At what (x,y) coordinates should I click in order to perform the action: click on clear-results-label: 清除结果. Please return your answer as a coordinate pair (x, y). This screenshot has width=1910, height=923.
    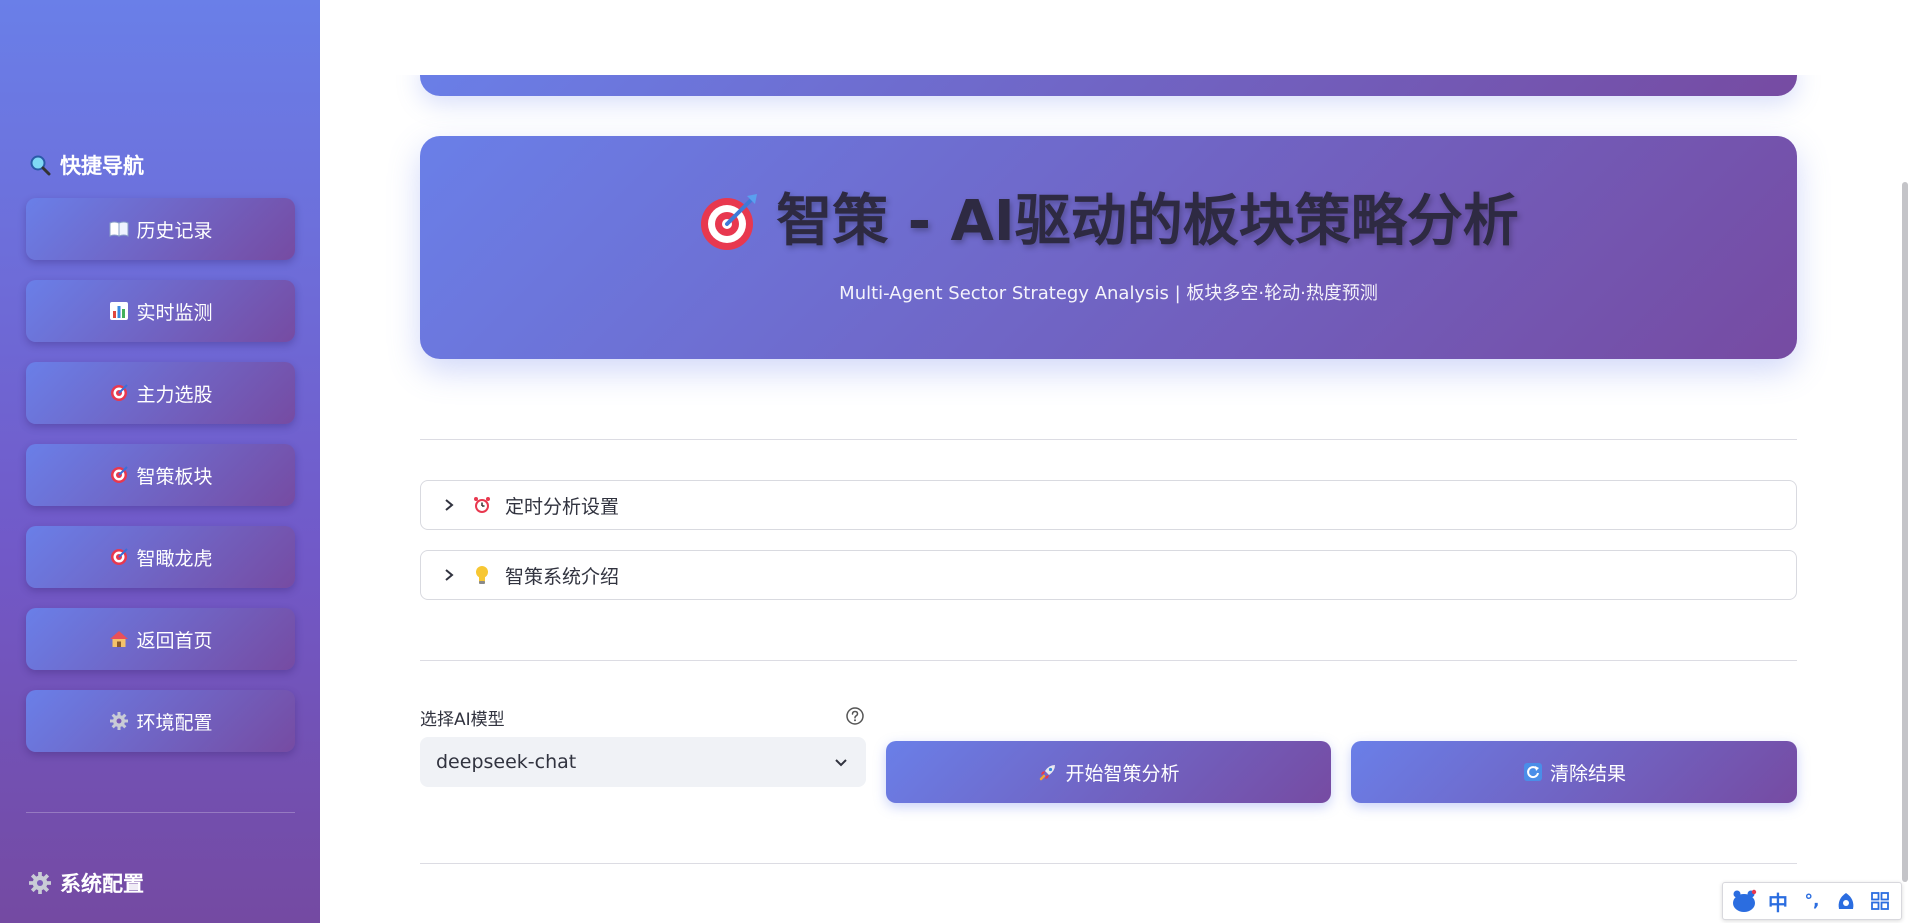
    Looking at the image, I should click on (1587, 773).